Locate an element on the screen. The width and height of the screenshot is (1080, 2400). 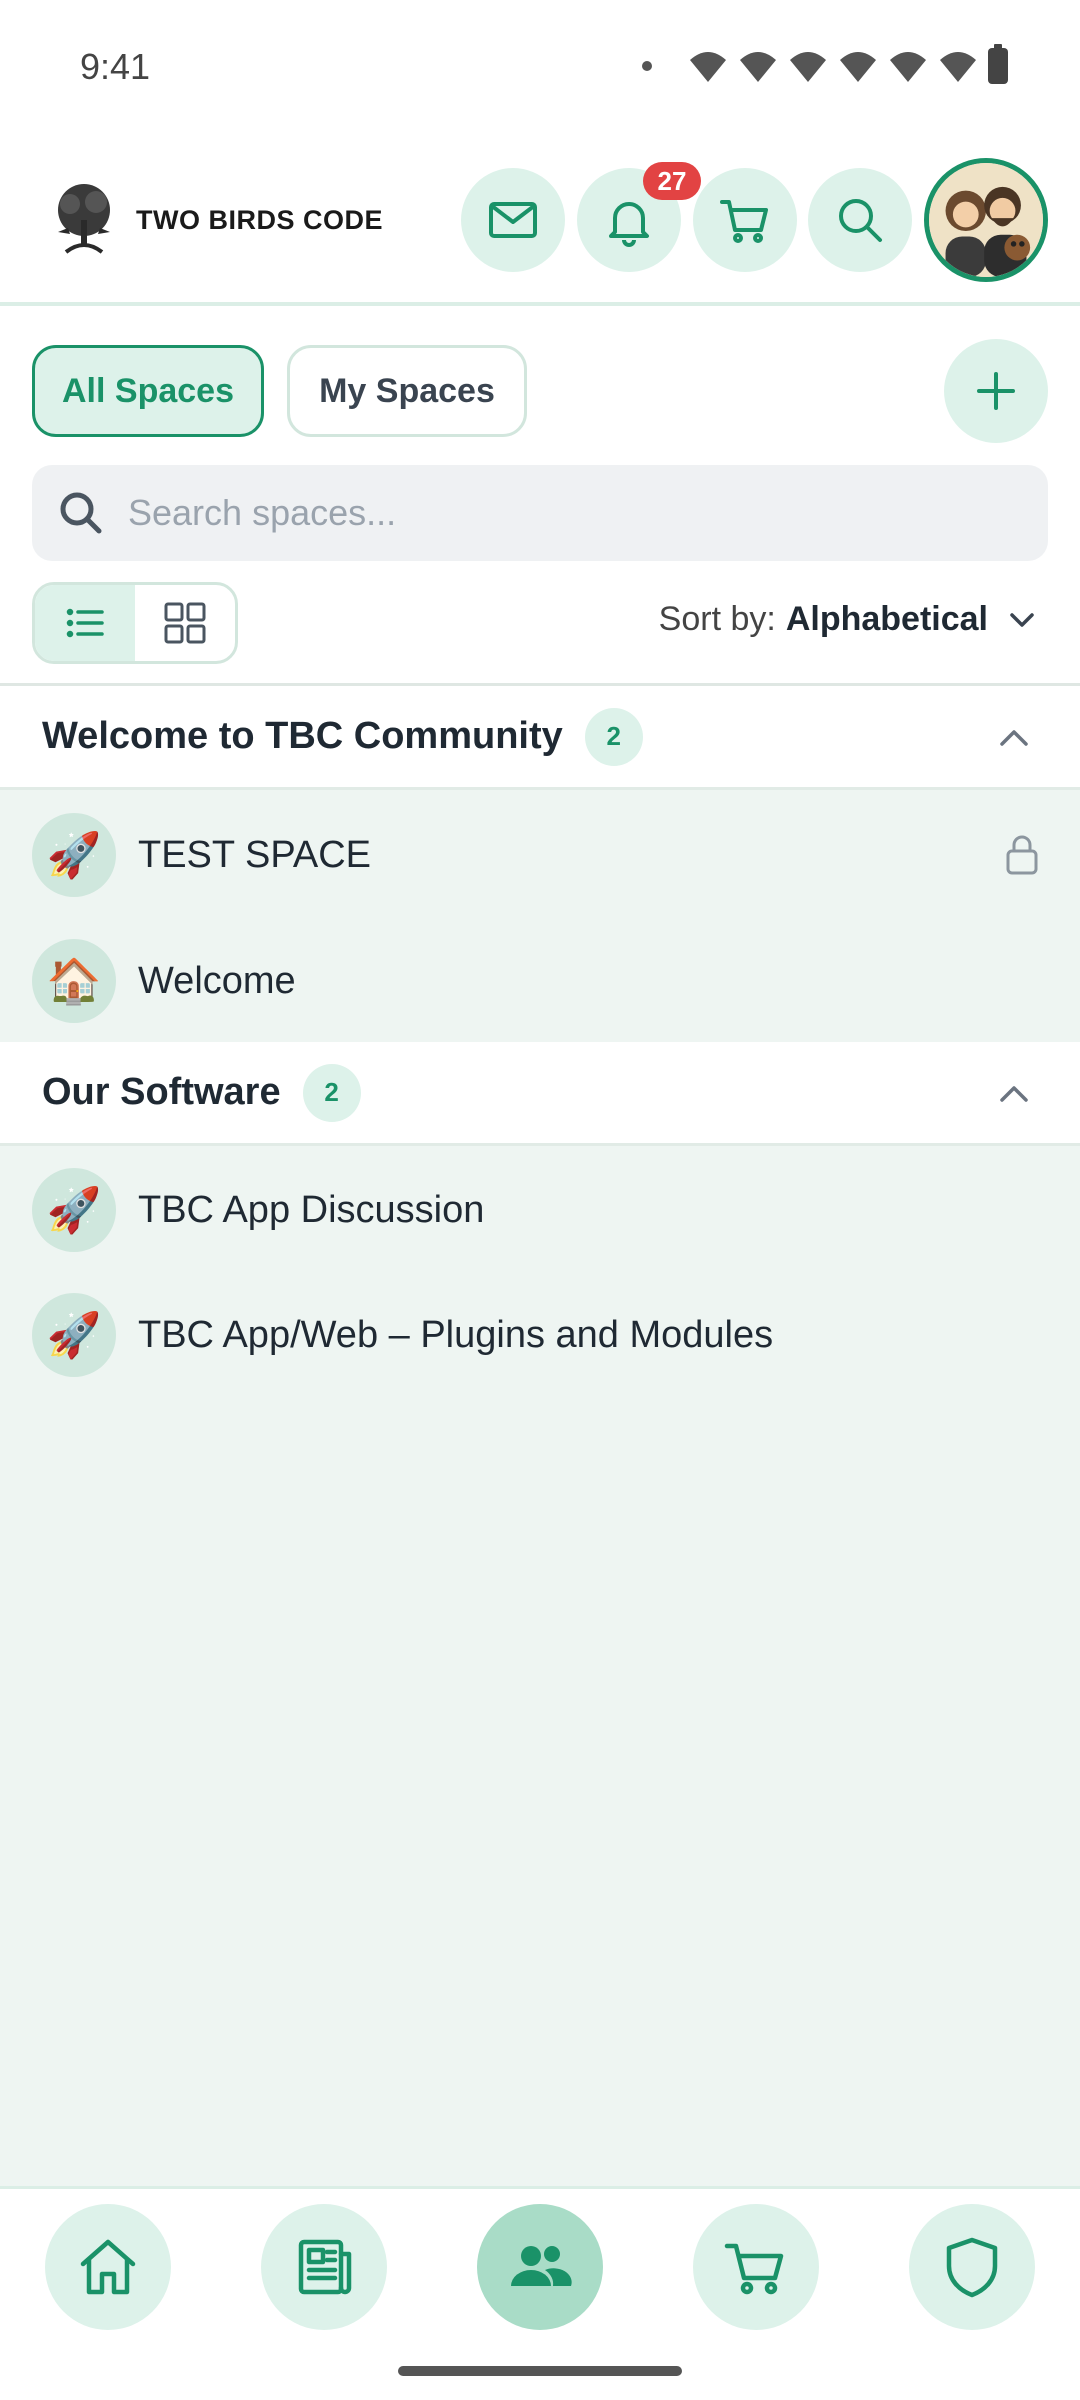
avatar-image is located at coordinates (986, 220).